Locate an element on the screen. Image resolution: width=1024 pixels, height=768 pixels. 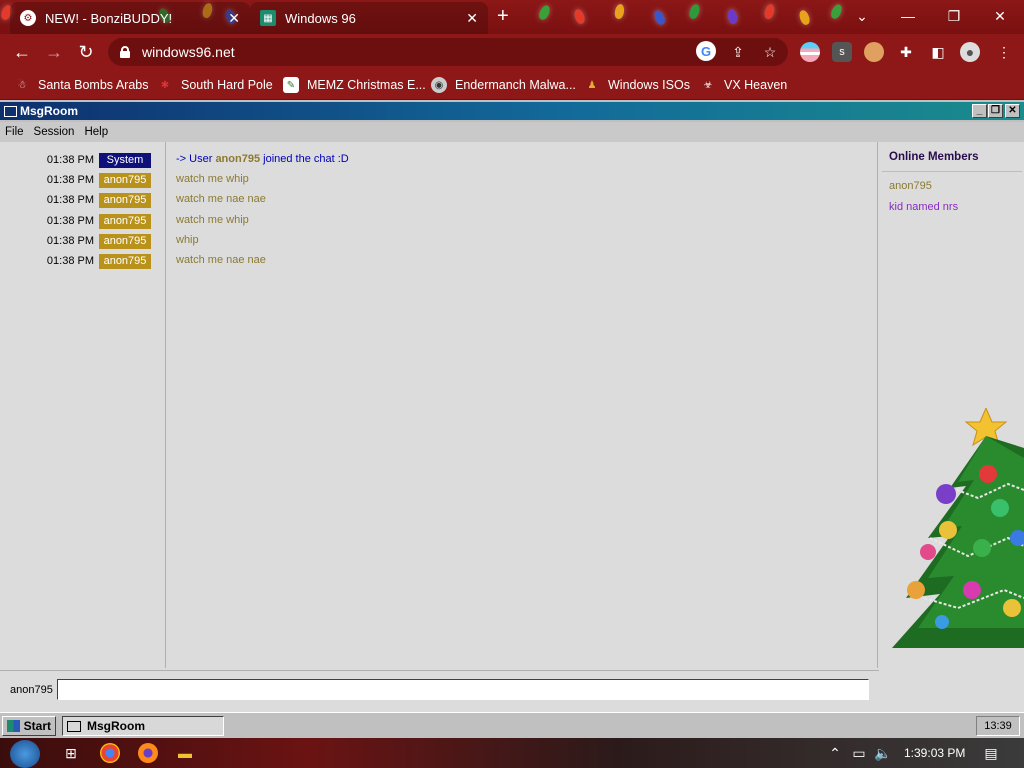
members-heading: Online Members is located at coordinates (934, 157).